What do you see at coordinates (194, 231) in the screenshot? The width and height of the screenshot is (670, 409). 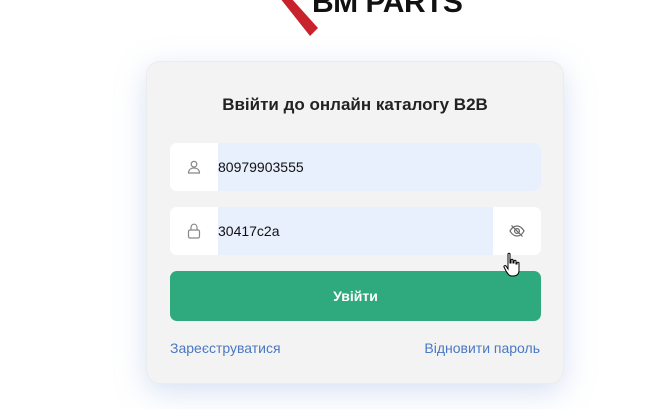 I see `lock-icon` at bounding box center [194, 231].